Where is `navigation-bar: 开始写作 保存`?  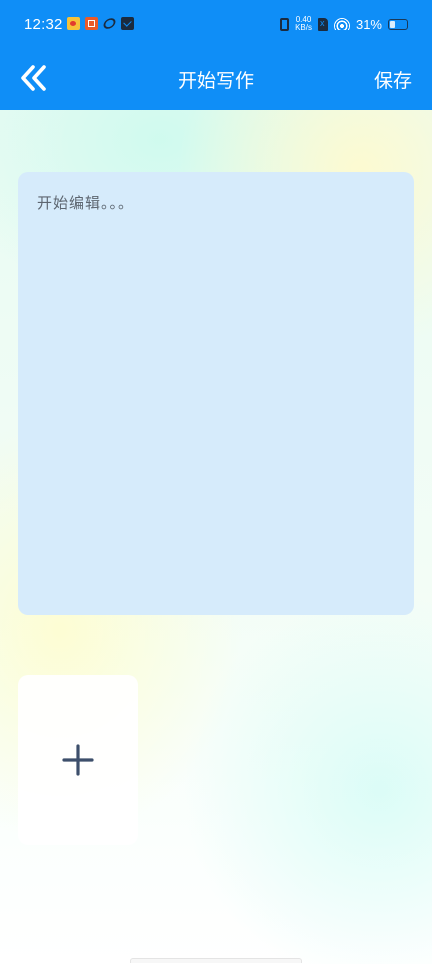 navigation-bar: 开始写作 保存 is located at coordinates (216, 81).